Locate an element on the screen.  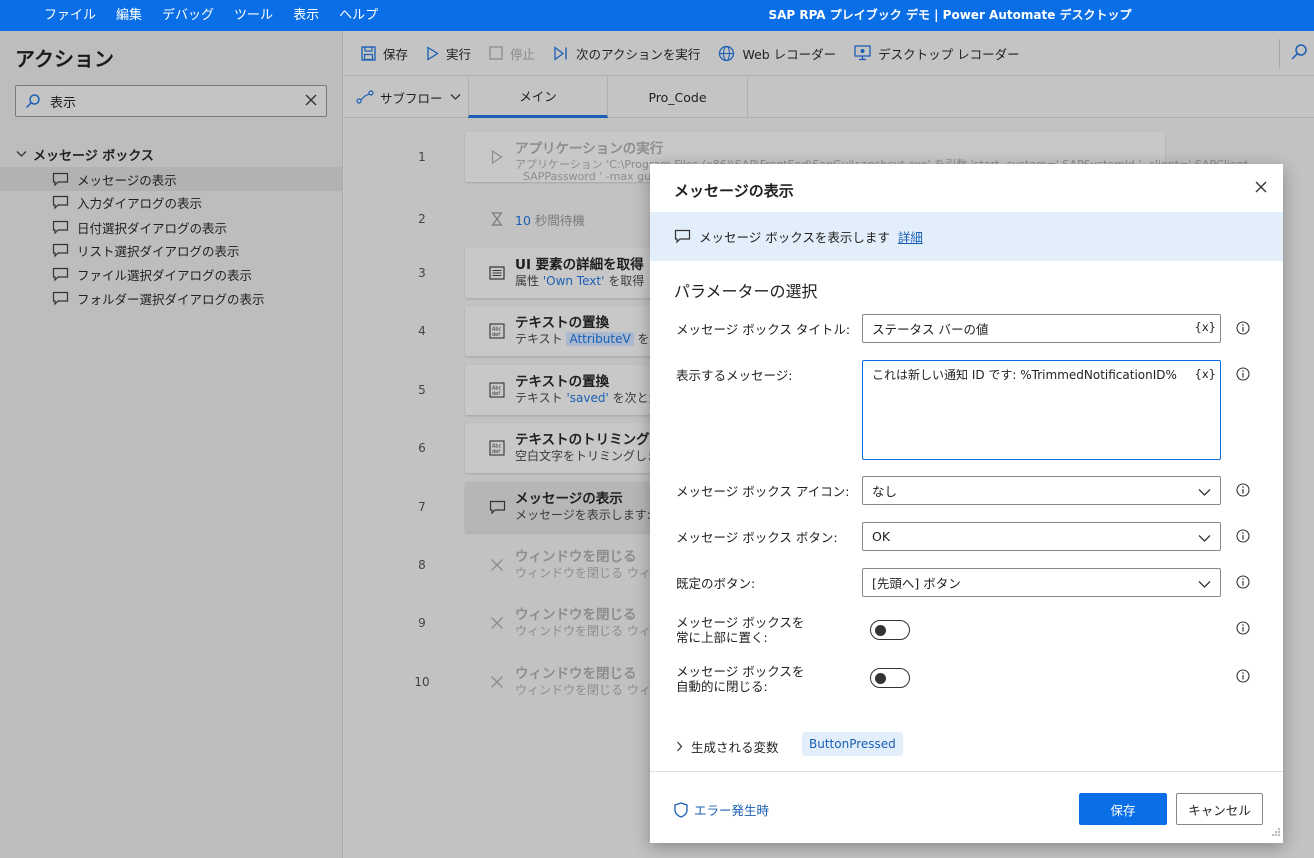
menu-tools: ツール is located at coordinates (253, 15).